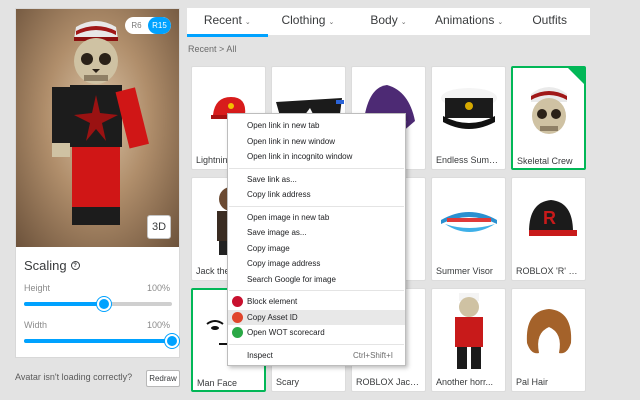  I want to click on menu-item-label: Copy image, so click(268, 248).